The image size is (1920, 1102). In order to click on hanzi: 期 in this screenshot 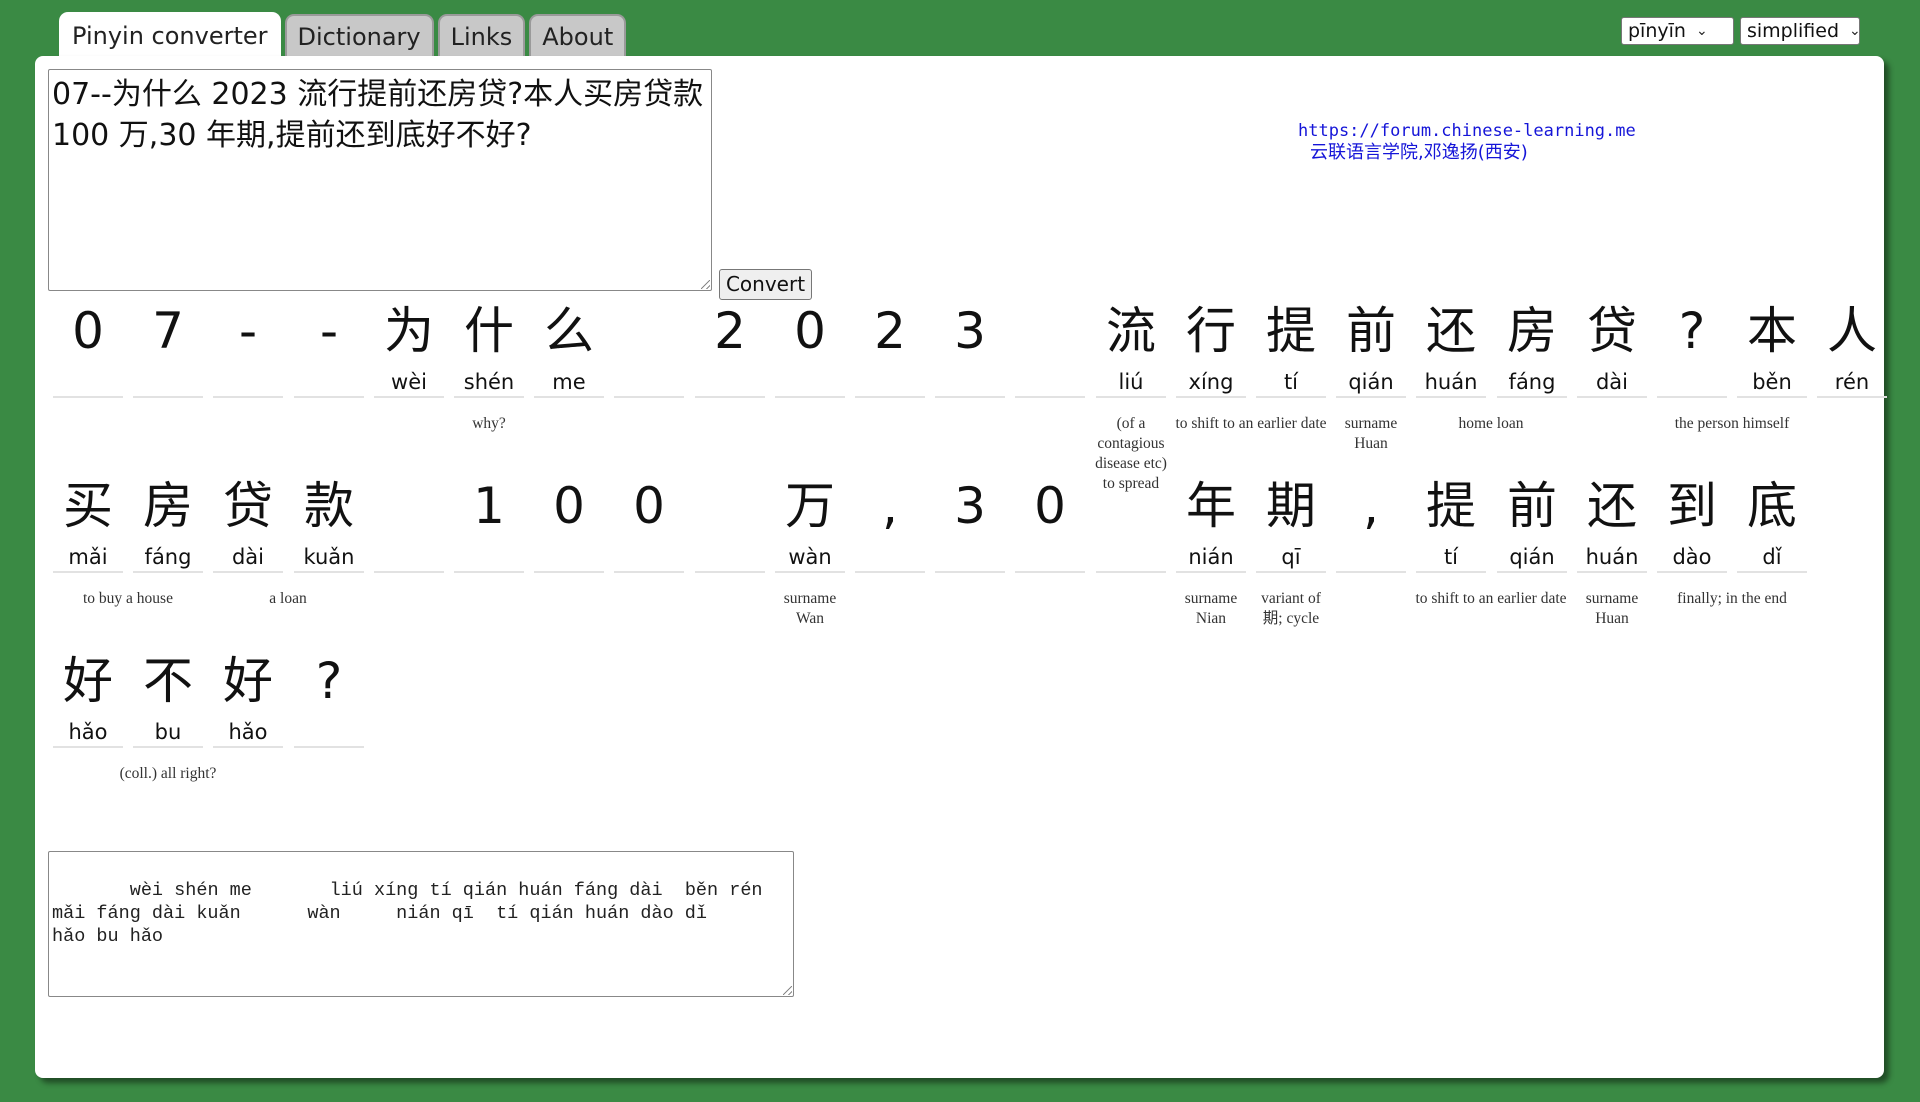, I will do `click(1291, 506)`.